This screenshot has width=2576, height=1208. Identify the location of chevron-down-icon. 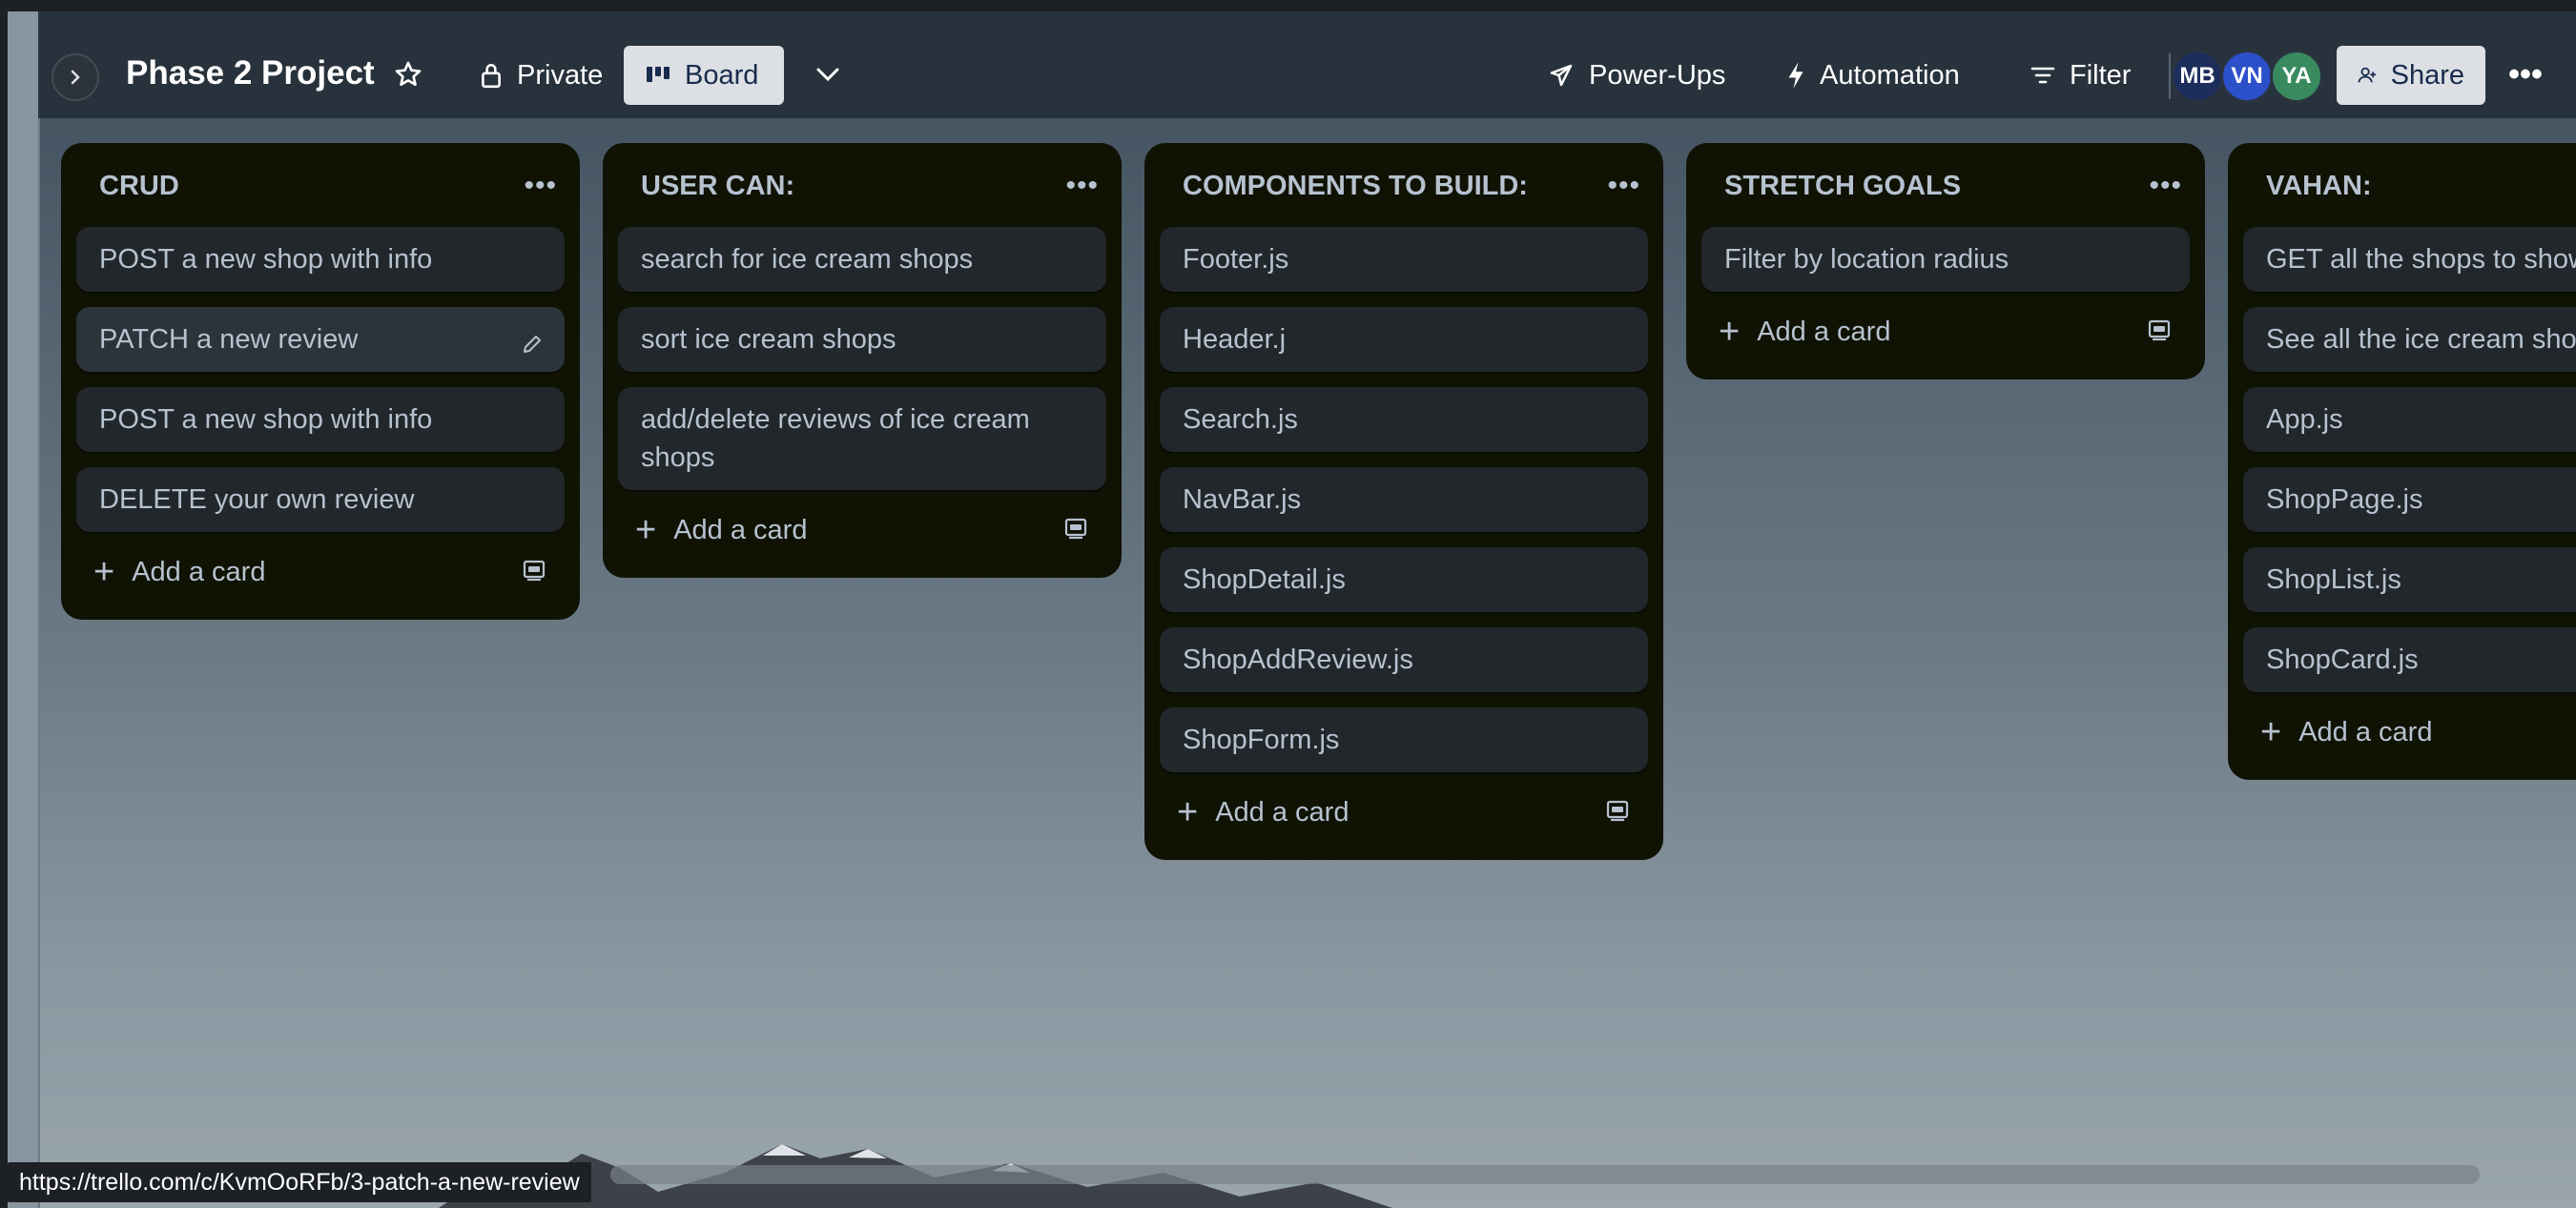
(827, 75).